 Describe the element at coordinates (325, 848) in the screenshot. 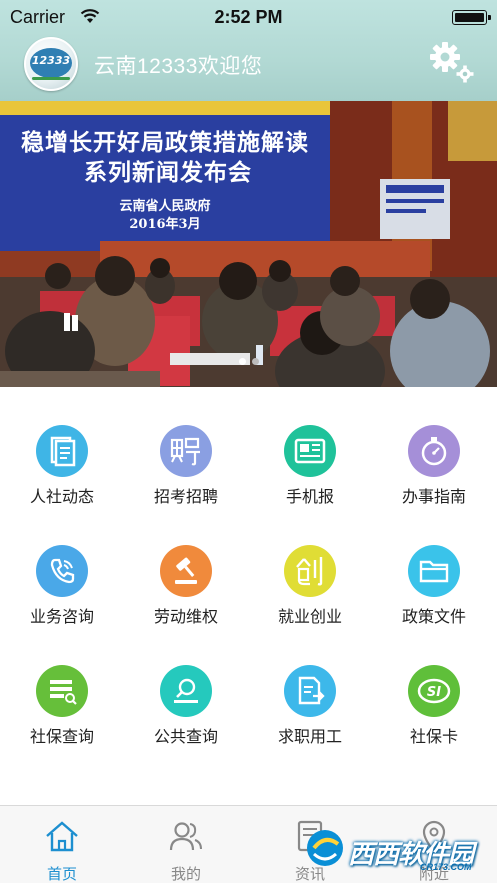

I see `watermark-emblem` at that location.